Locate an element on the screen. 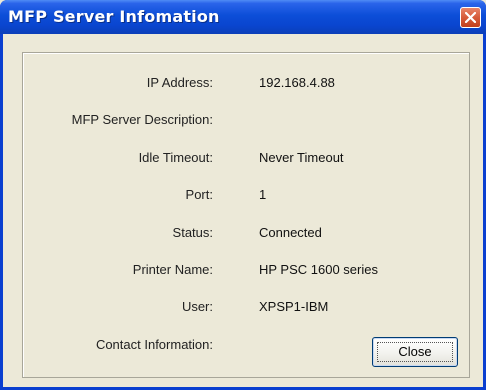 The image size is (486, 390). field-row-status: Status: Connected is located at coordinates (246, 235).